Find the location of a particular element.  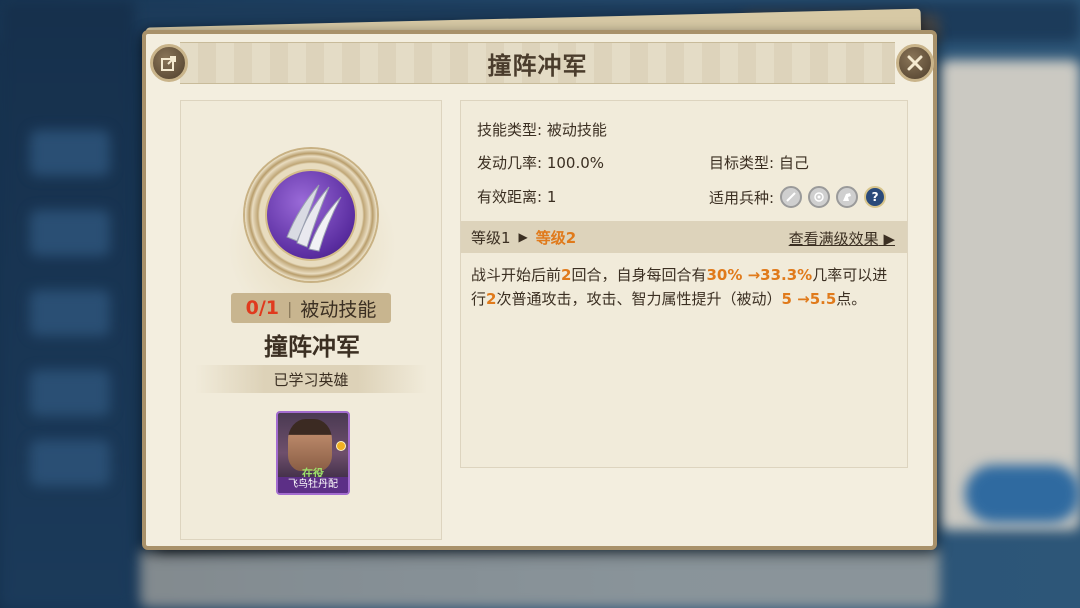

level-arrow-icon: ▶ is located at coordinates (523, 237).